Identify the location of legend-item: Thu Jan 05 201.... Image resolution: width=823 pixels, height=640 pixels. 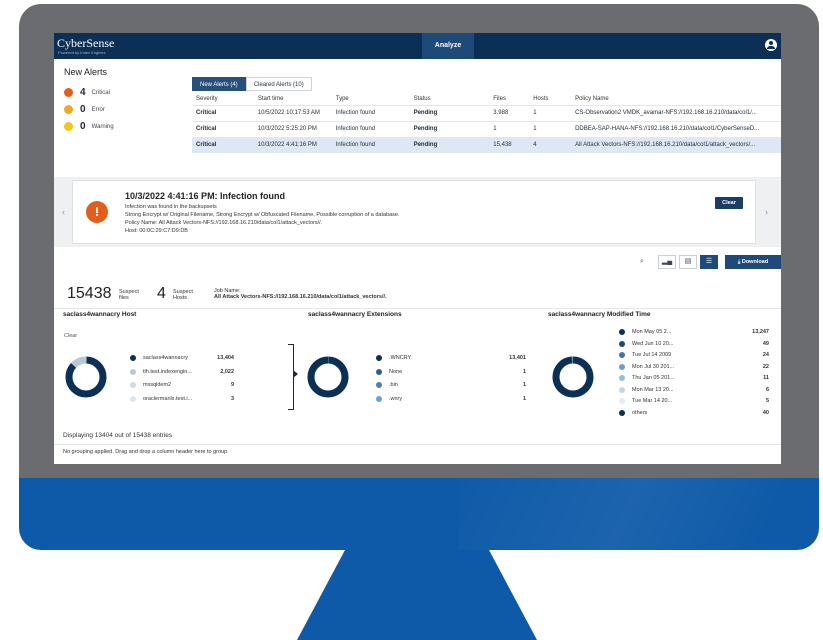
(647, 378).